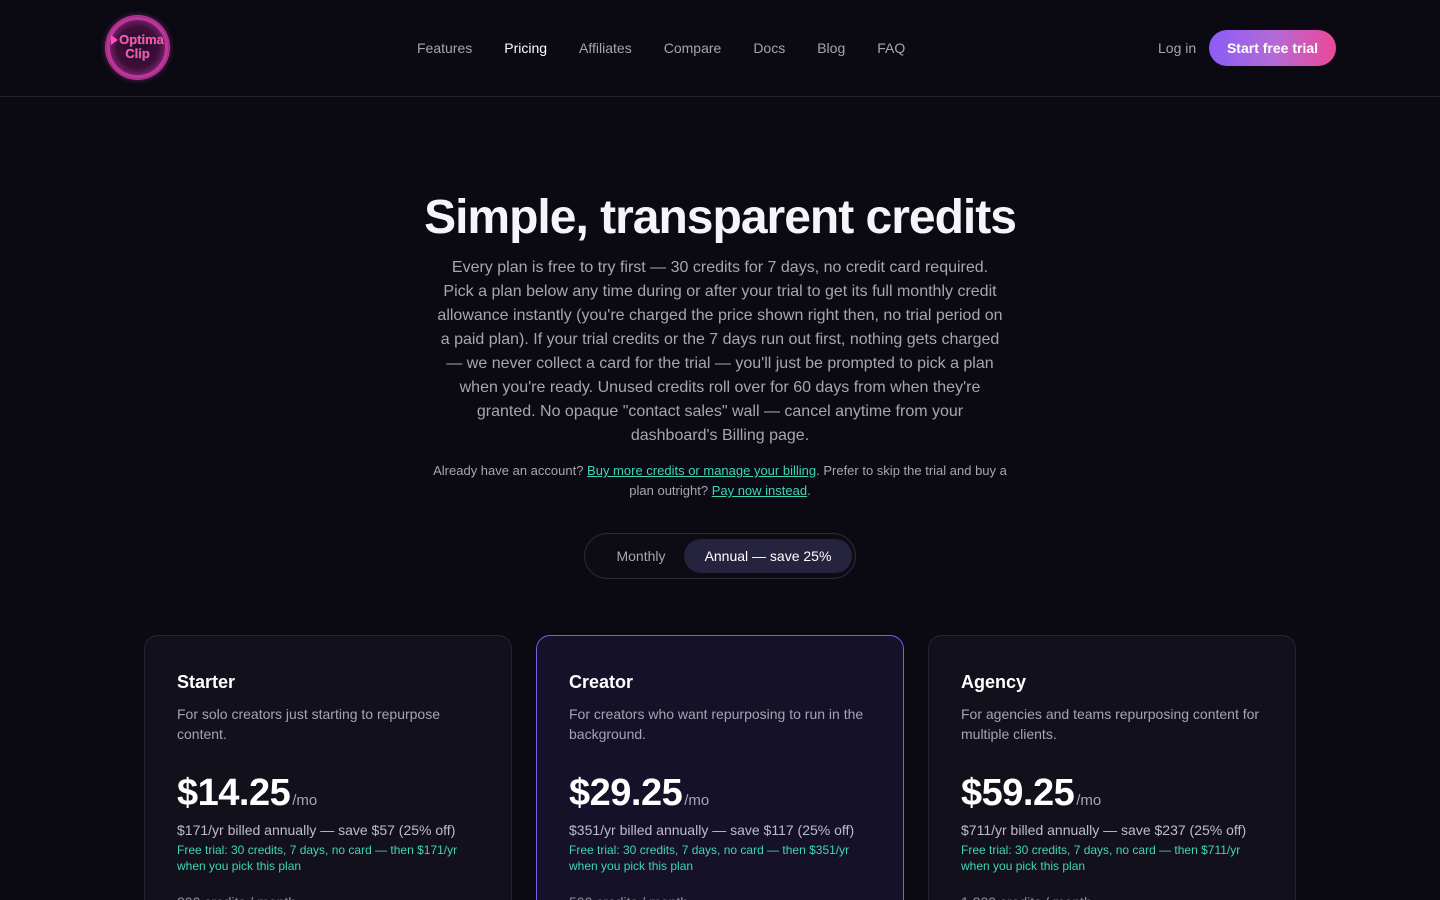 Image resolution: width=1440 pixels, height=900 pixels. I want to click on plan-price-row: $59.25 /mo, so click(1112, 793).